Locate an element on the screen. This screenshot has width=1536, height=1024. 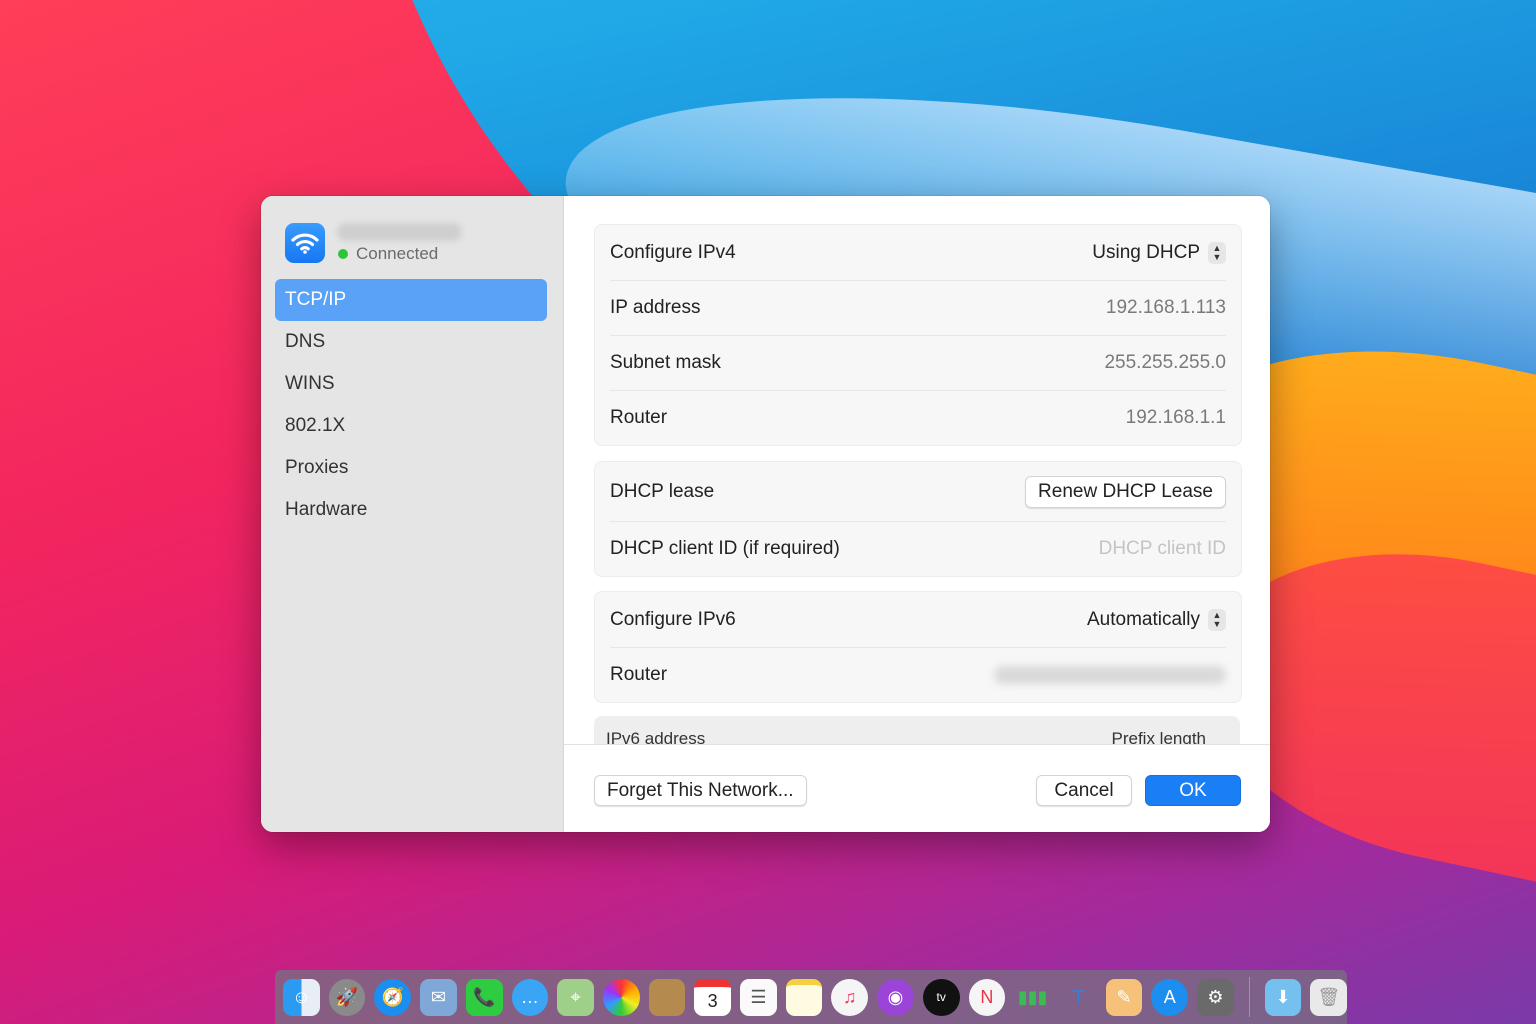
configure-ipv6-row: Configure IPv6 Automatically ▲ ▼ is located at coordinates (918, 619).